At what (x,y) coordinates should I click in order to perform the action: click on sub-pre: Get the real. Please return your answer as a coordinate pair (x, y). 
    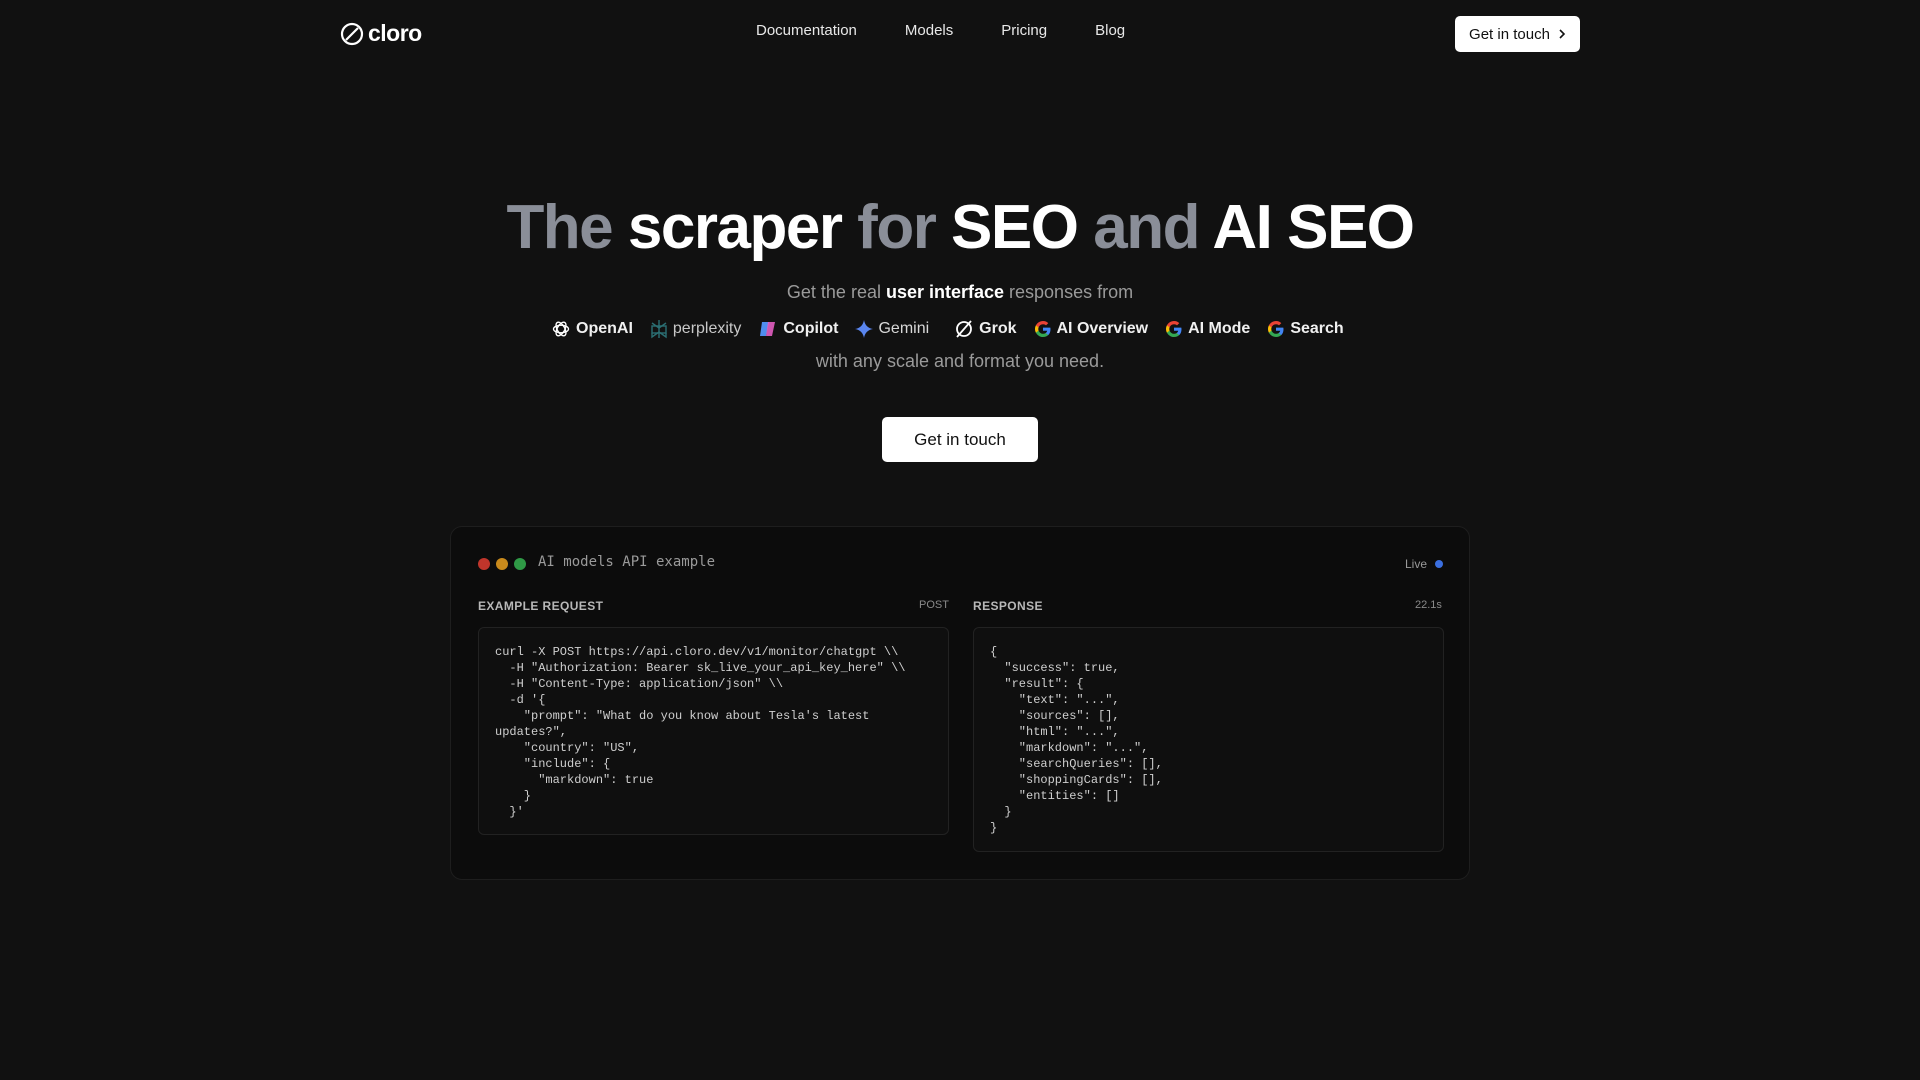
    Looking at the image, I should click on (836, 292).